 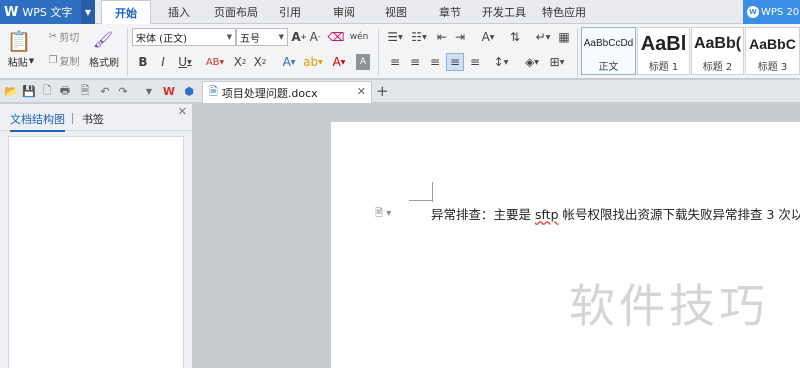 I want to click on bold-icon: B, so click(x=143, y=62).